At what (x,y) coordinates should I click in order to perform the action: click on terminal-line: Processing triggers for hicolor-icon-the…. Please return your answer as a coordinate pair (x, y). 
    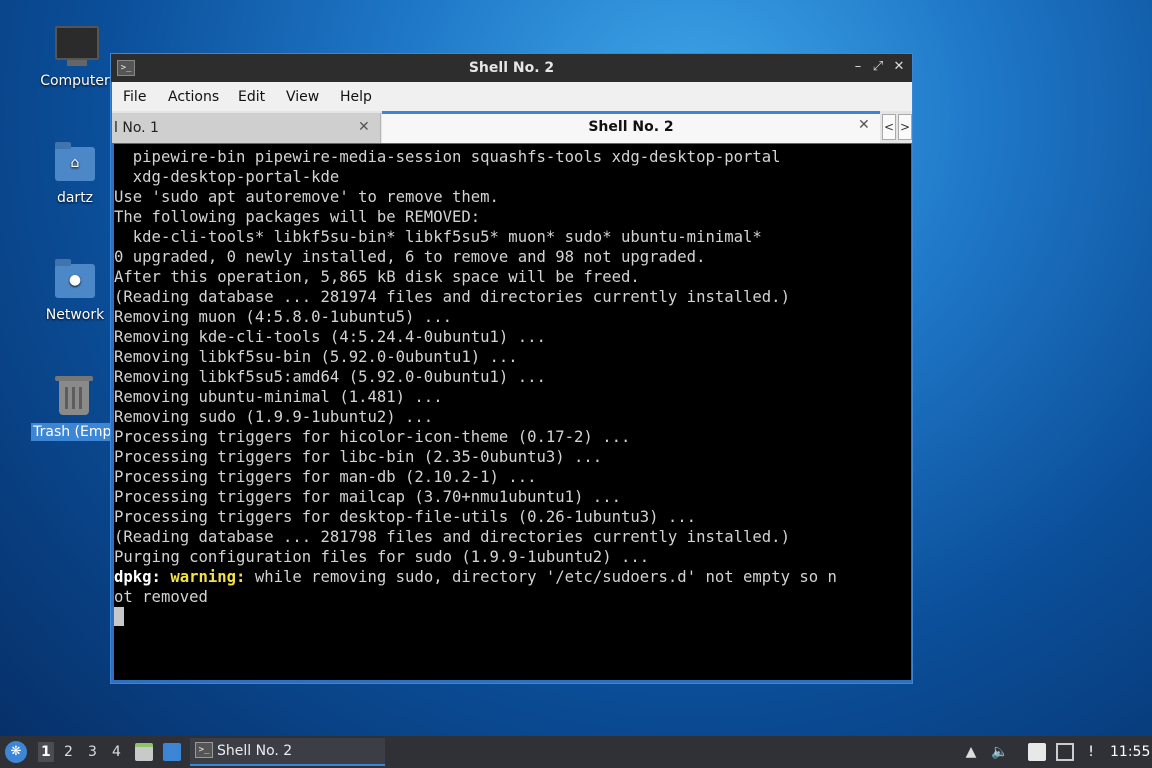
    Looking at the image, I should click on (372, 437).